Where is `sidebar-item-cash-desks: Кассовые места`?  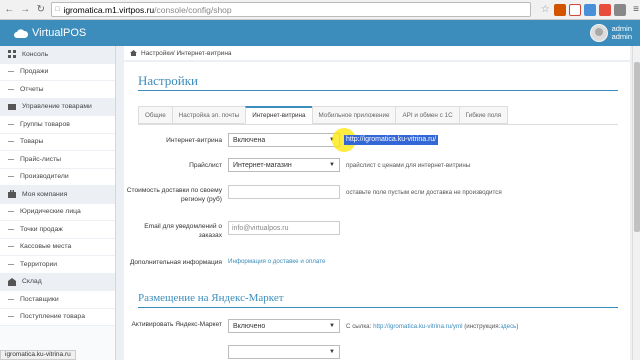
sidebar-item-cash-desks: Кассовые места is located at coordinates (57, 247).